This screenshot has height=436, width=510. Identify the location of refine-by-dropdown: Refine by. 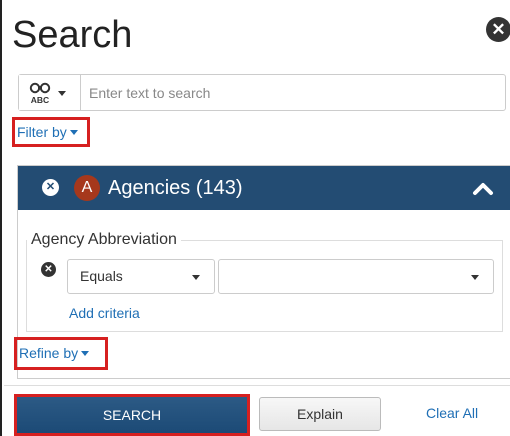
(61, 353).